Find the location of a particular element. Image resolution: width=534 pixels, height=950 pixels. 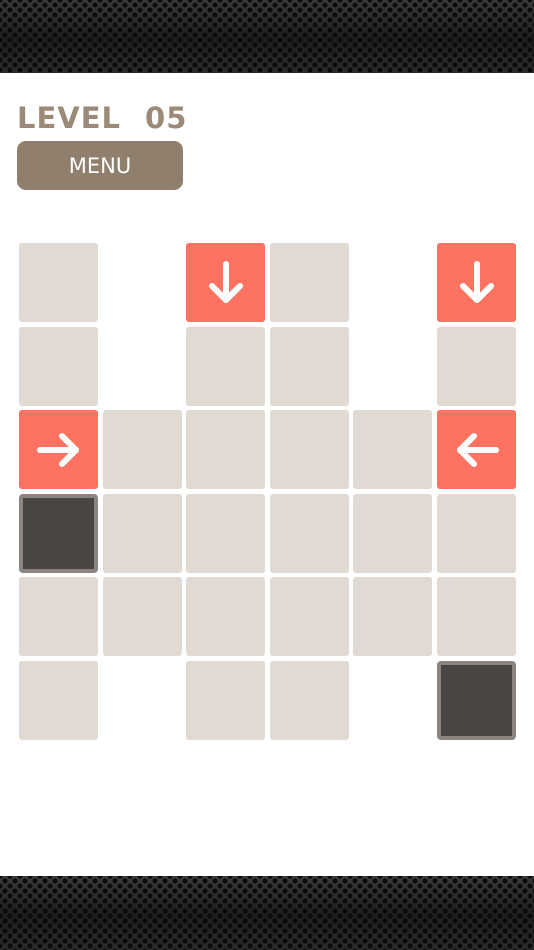

bottom-metal-bar is located at coordinates (267, 913).